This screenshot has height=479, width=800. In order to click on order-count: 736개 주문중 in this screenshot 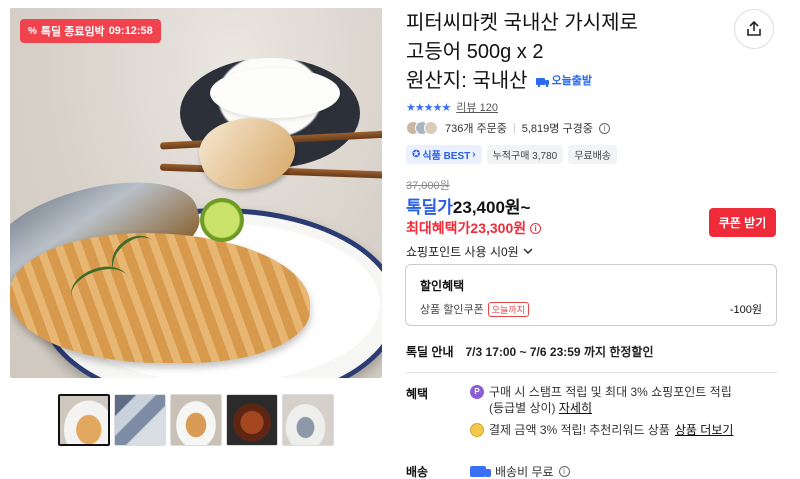, I will do `click(476, 129)`.